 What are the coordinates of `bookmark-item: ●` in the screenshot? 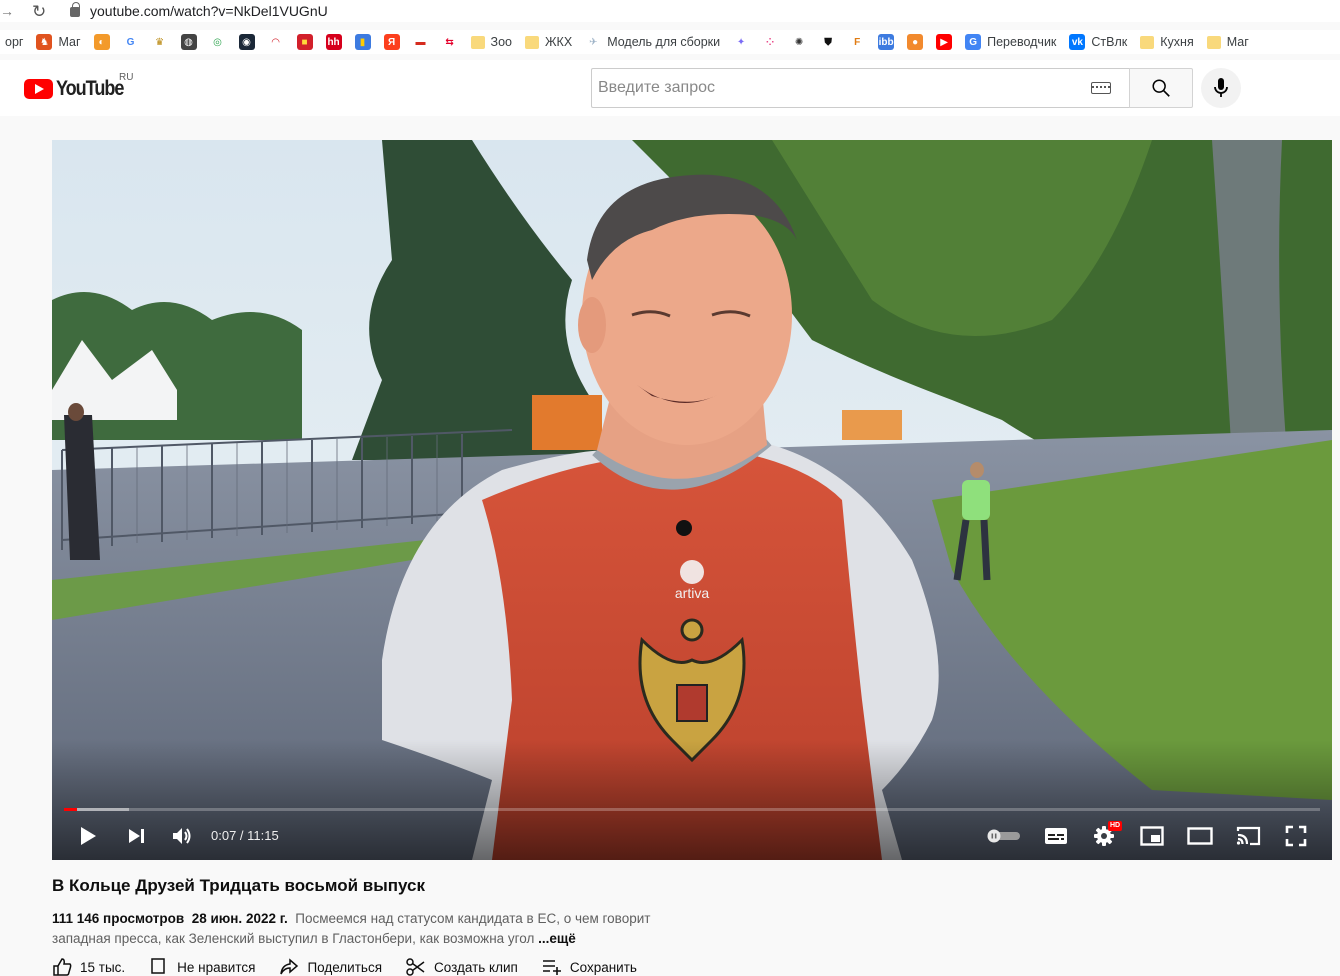 It's located at (915, 42).